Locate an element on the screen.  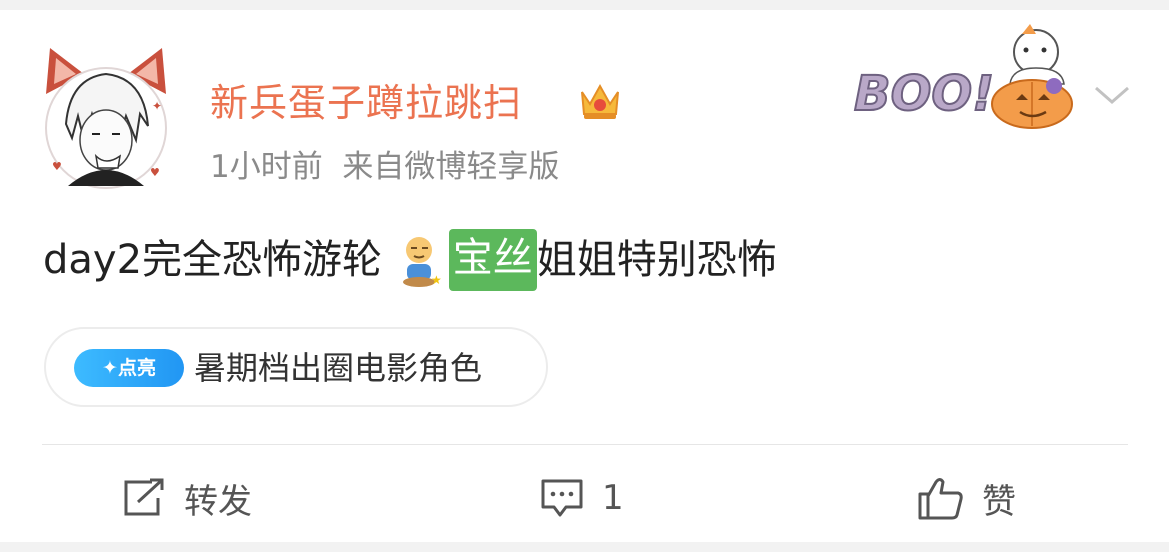
comment-icon is located at coordinates (562, 498).